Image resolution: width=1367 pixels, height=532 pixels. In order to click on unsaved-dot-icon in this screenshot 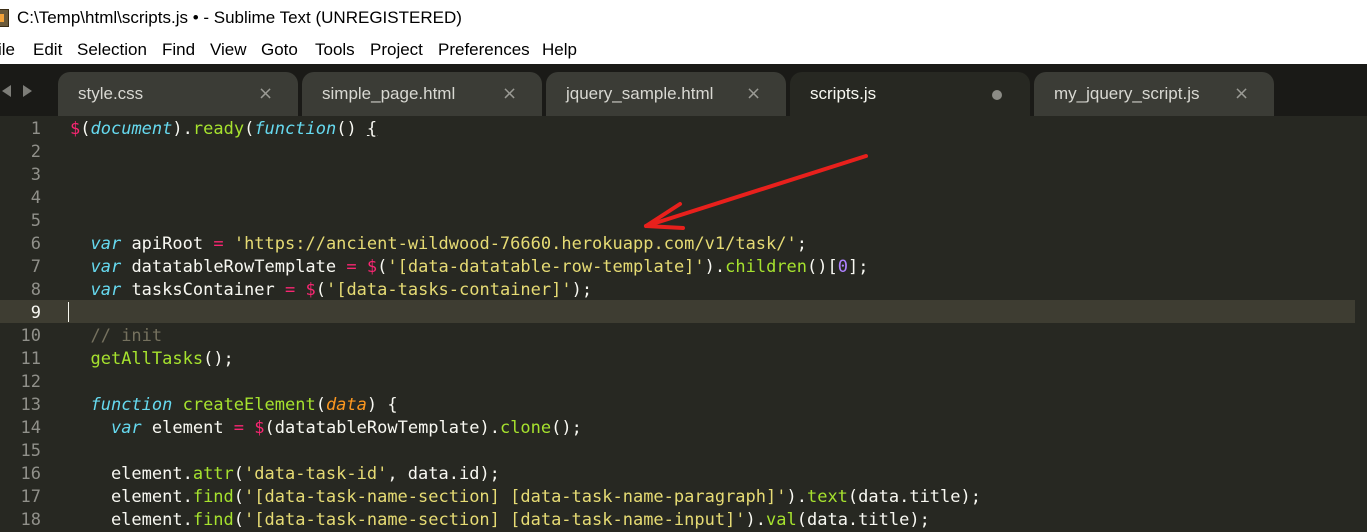, I will do `click(997, 95)`.